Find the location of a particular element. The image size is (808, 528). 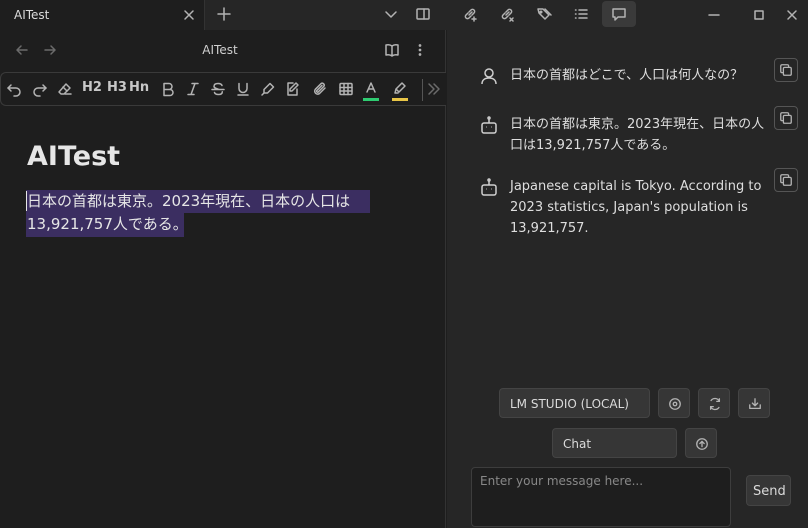

clear-formatting-icon is located at coordinates (65, 89).